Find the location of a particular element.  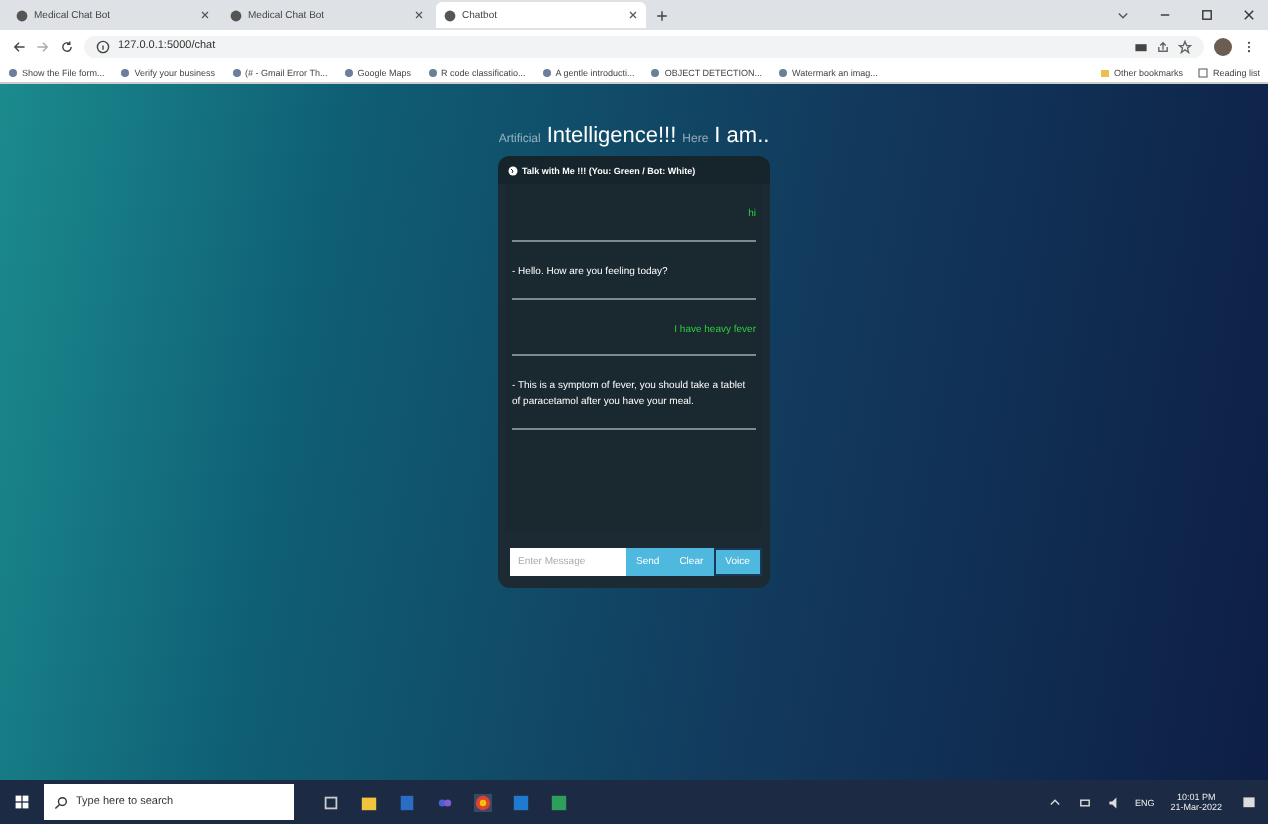

task-view-icon is located at coordinates (331, 802).